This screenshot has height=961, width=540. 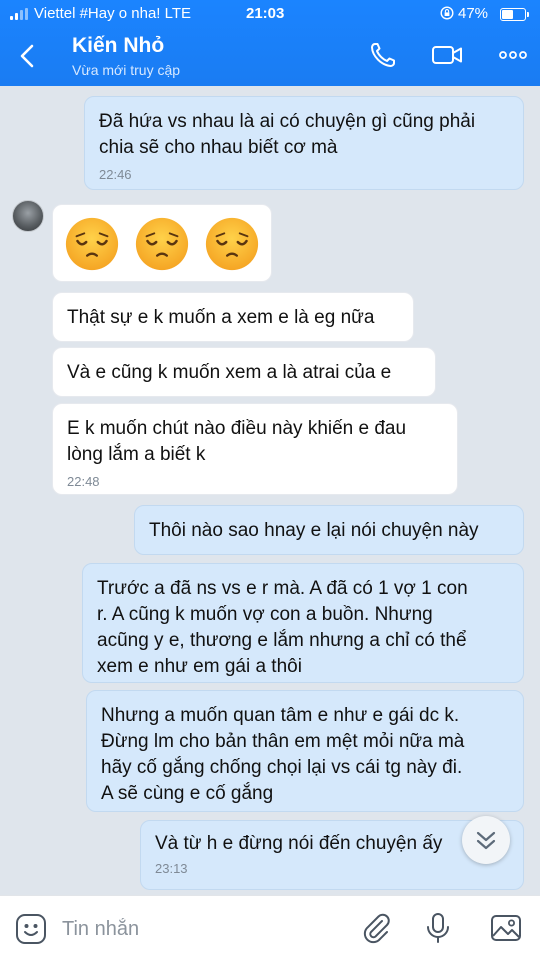 I want to click on message-time: 22:46, so click(x=115, y=174).